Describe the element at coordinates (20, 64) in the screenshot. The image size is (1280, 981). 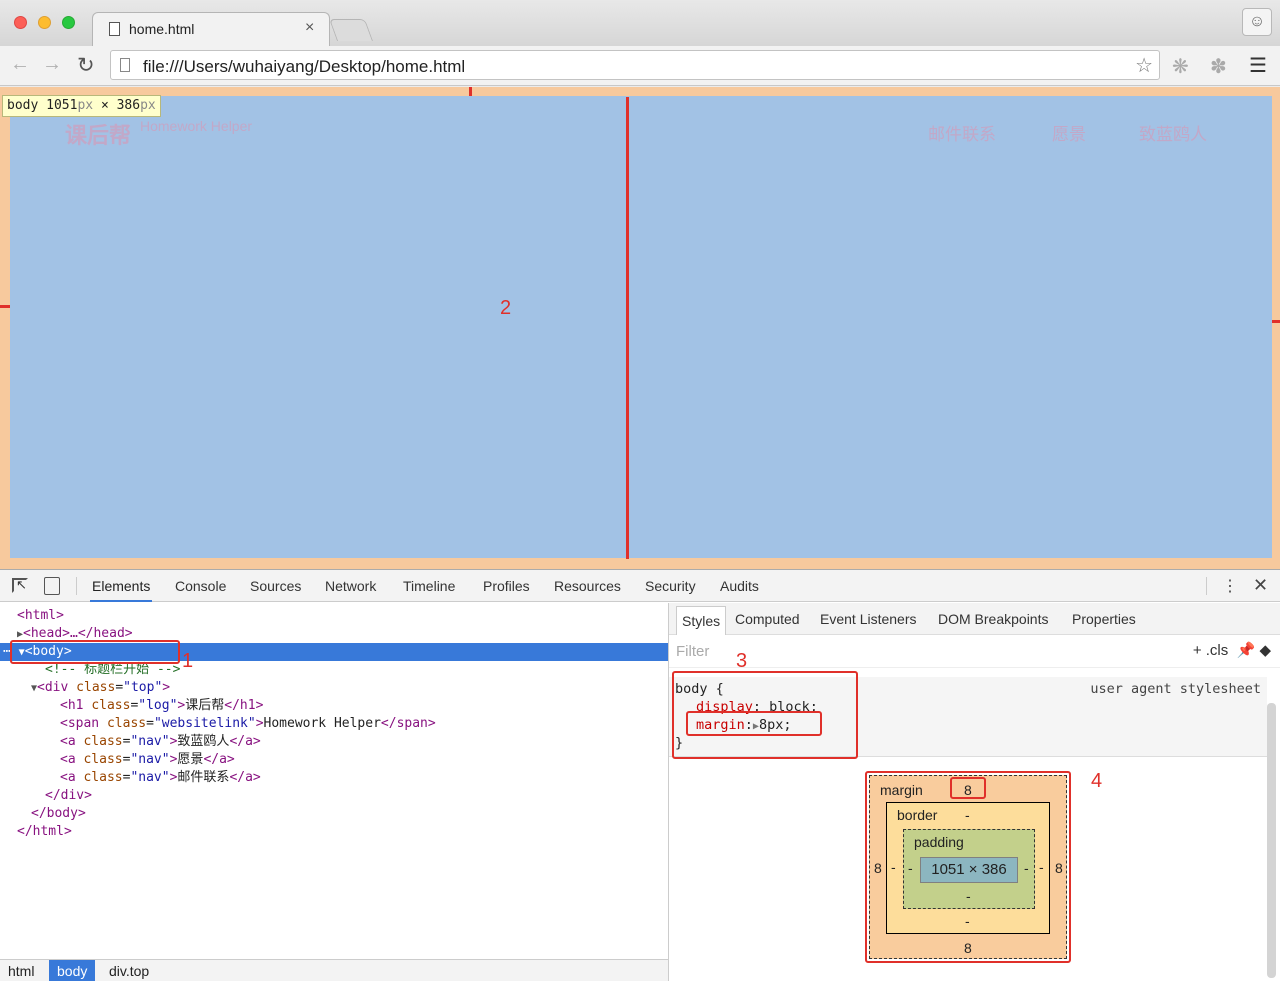
I see `back-arrow-icon: ←` at that location.